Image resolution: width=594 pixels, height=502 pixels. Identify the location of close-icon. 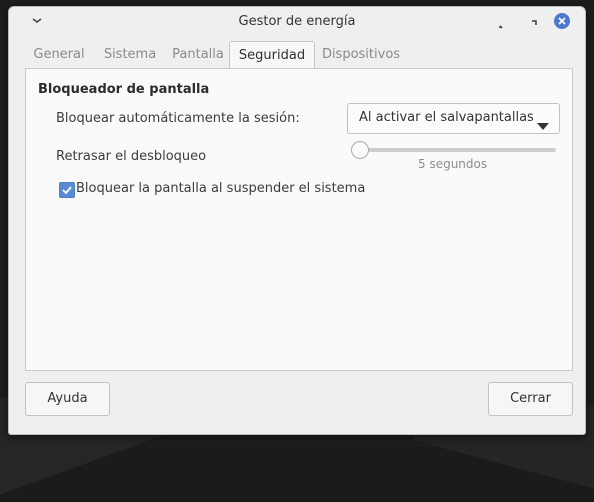
(562, 21).